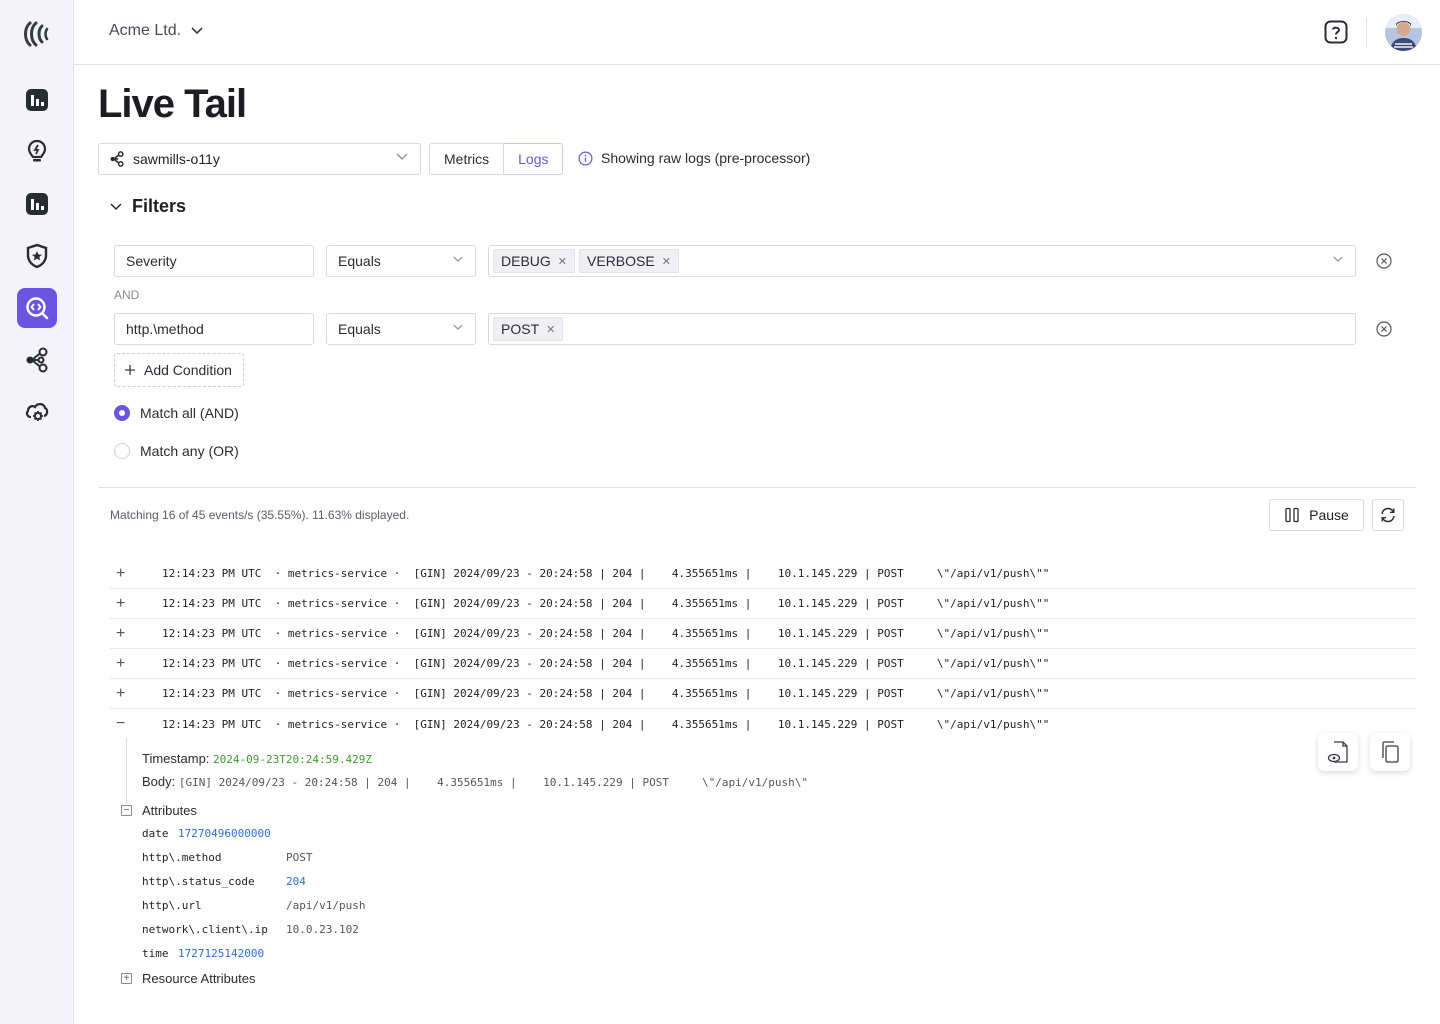 The height and width of the screenshot is (1024, 1440). Describe the element at coordinates (126, 978) in the screenshot. I see `expand-resource-attributes-icon: +` at that location.